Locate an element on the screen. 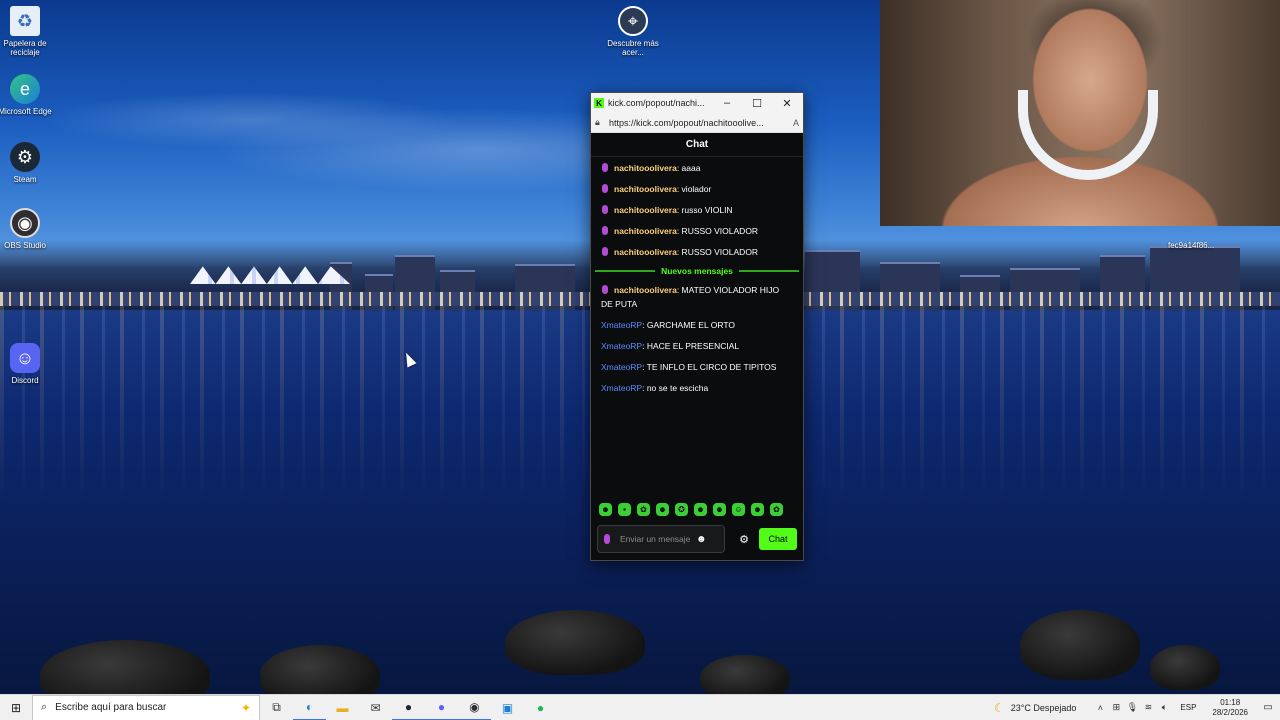  recycle-bin-icon: ♻ is located at coordinates (25, 21).